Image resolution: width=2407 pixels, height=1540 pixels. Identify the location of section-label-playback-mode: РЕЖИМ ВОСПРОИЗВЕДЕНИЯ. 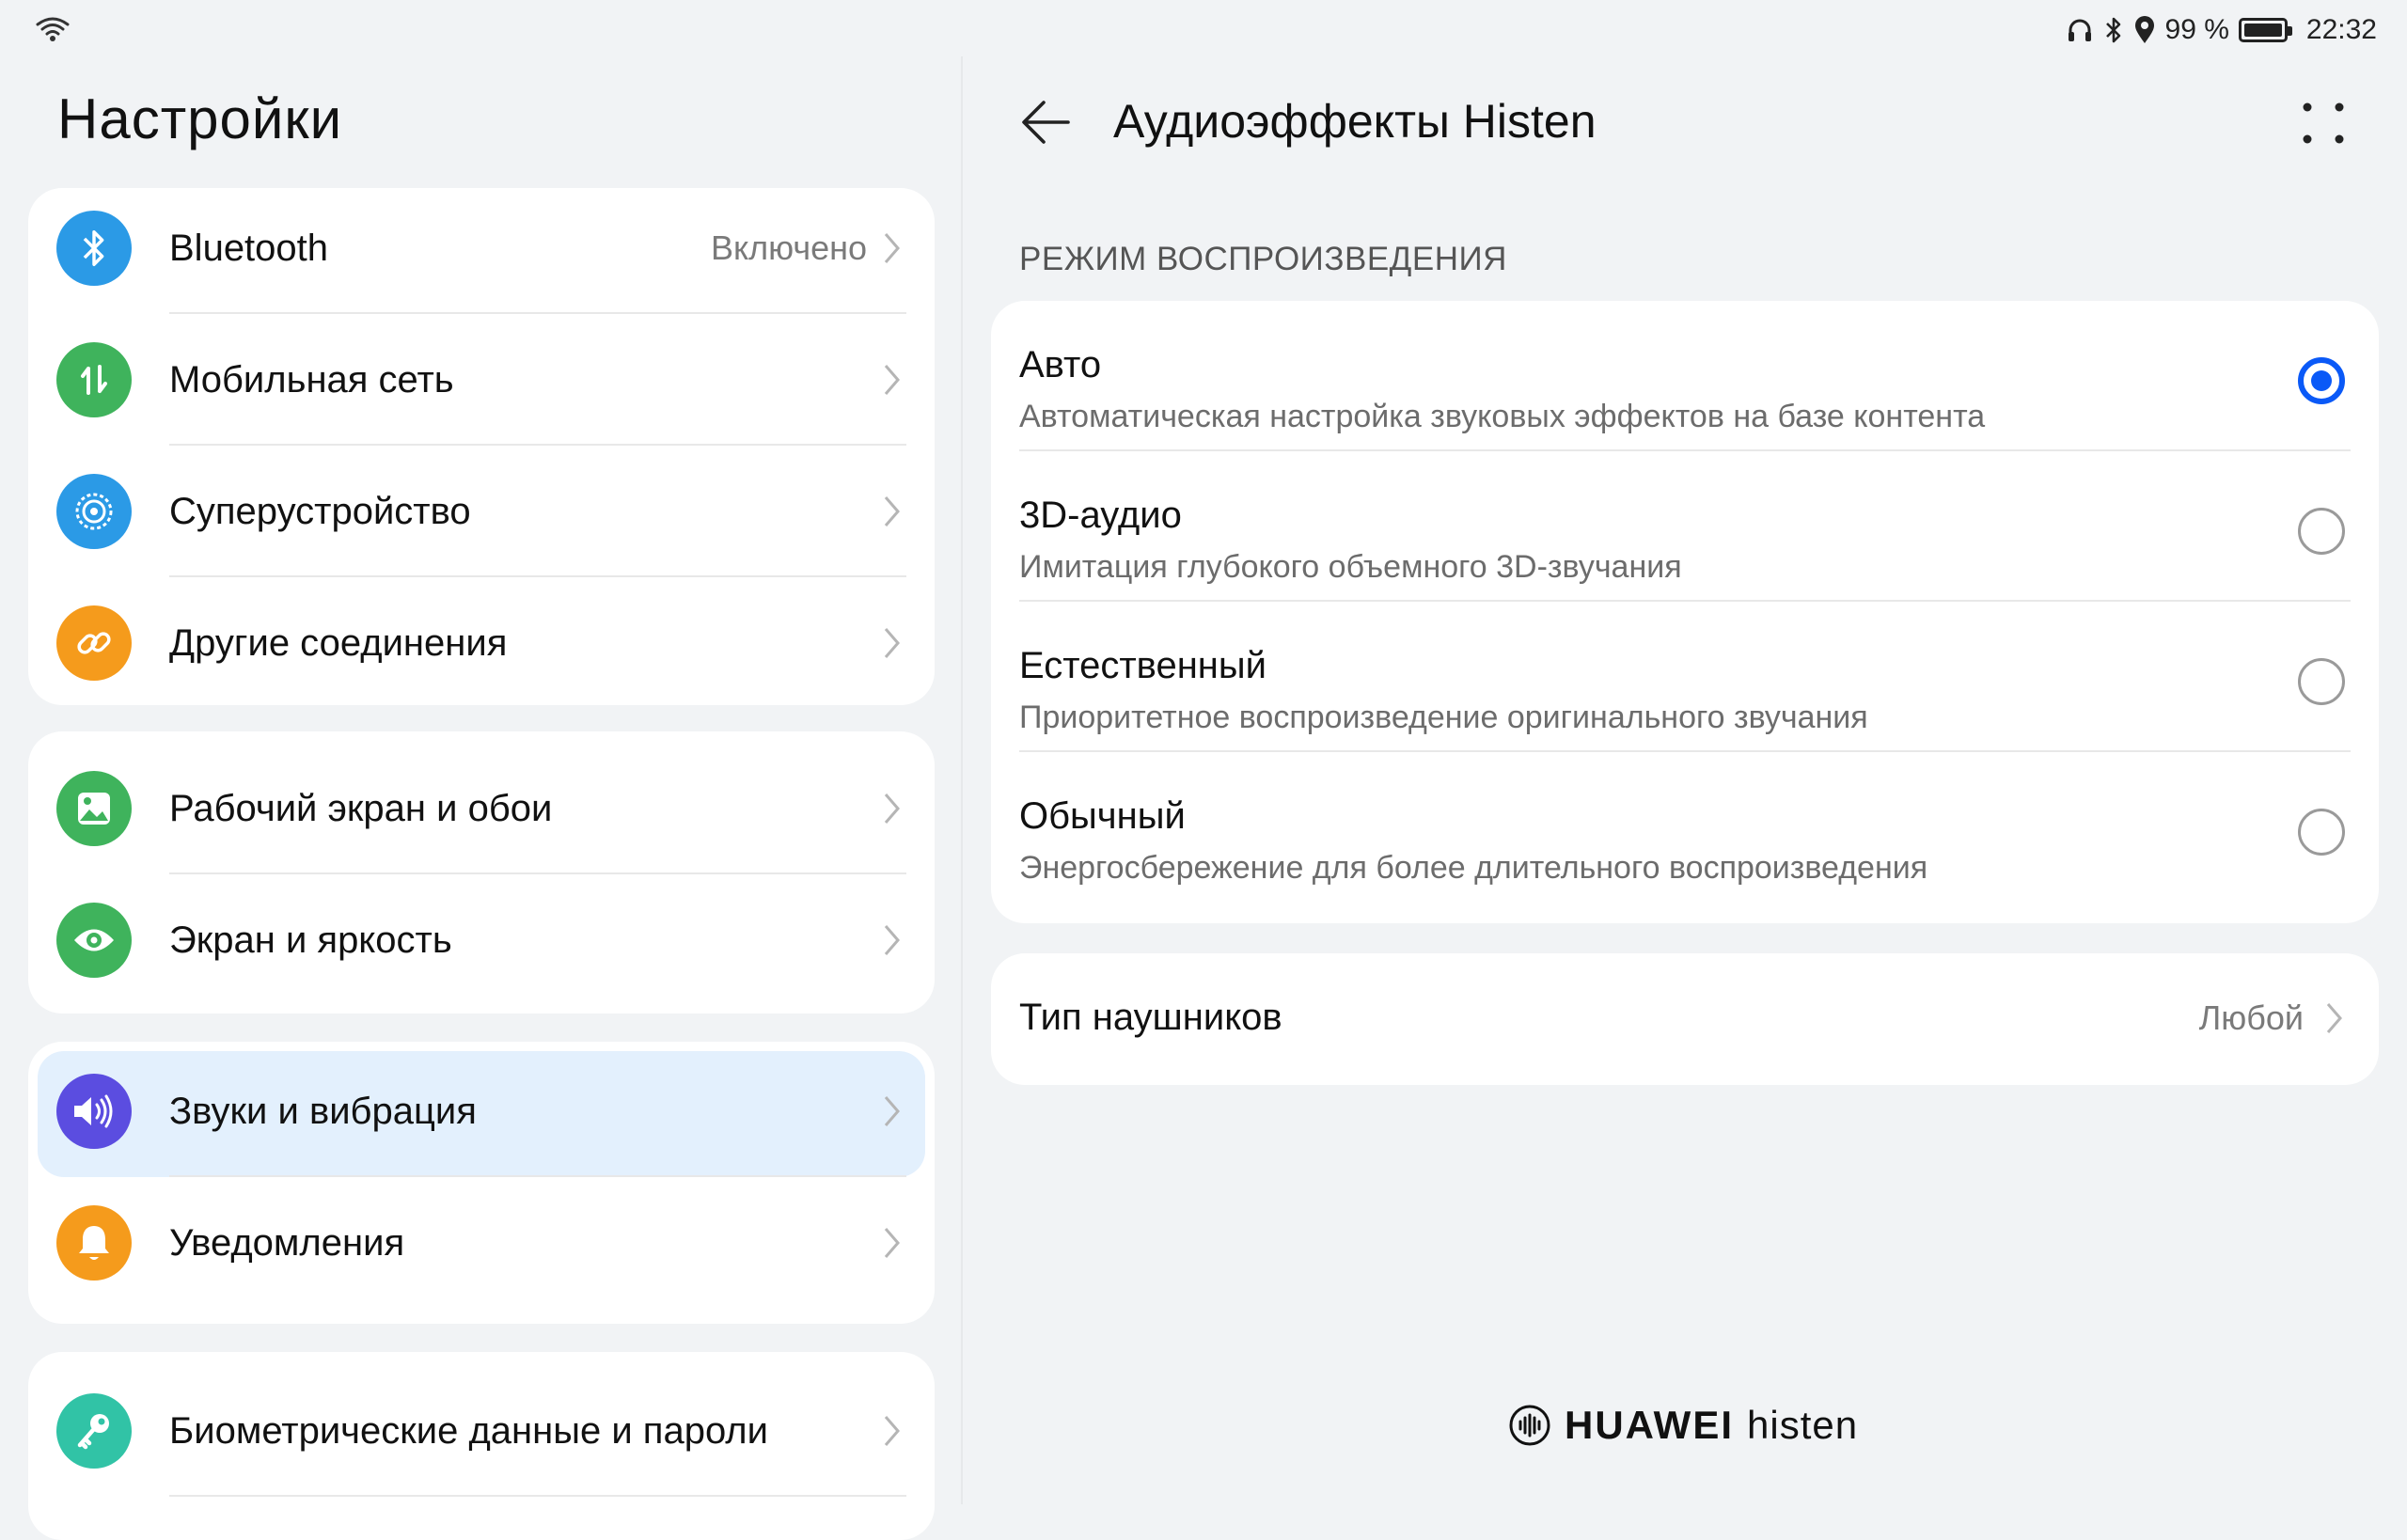
(1263, 259).